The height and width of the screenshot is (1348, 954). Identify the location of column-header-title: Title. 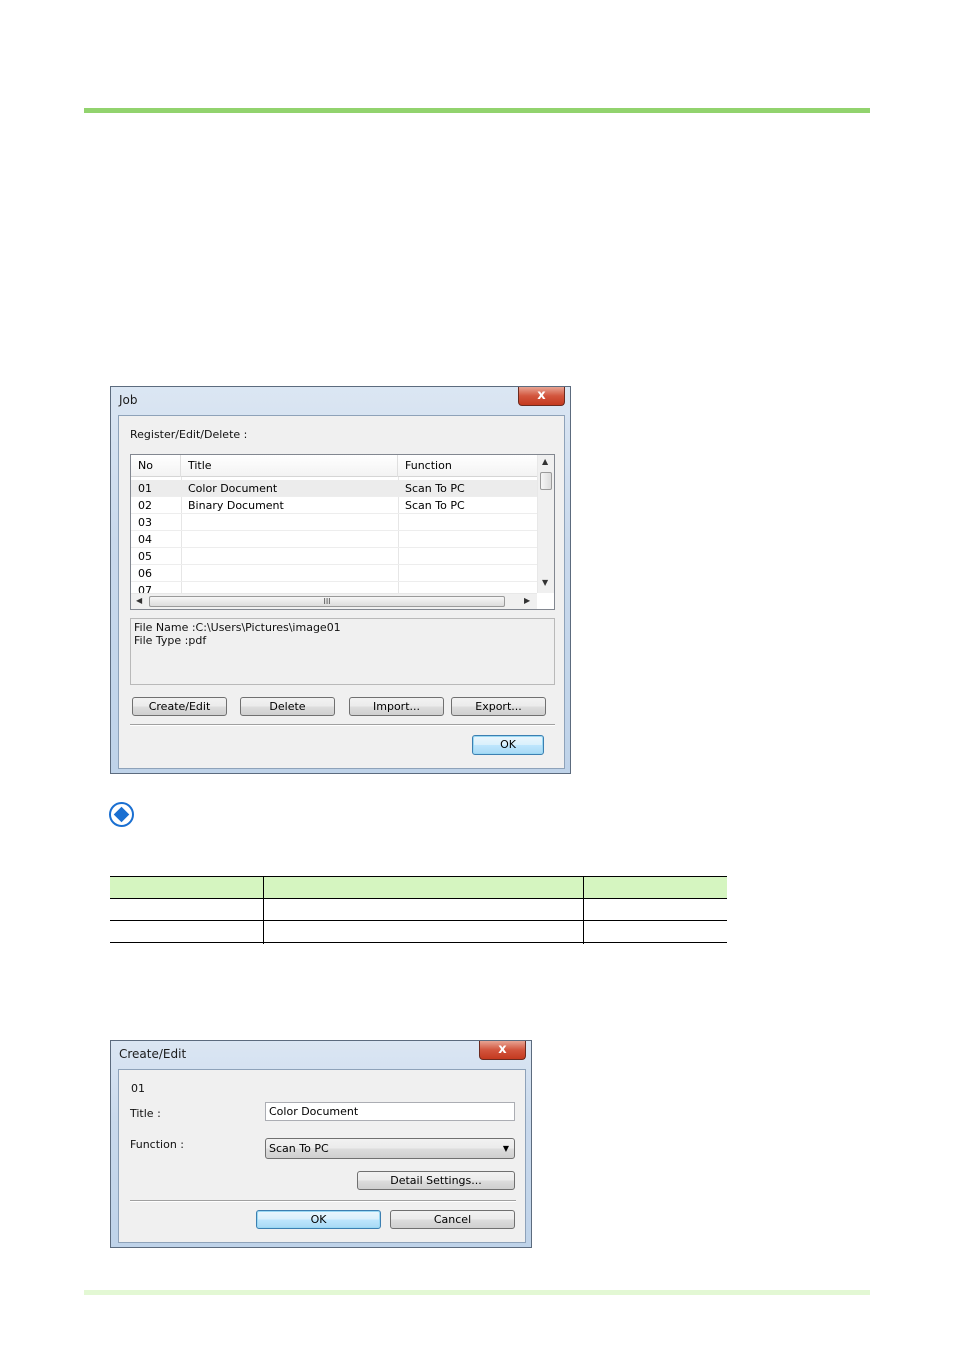
(289, 466).